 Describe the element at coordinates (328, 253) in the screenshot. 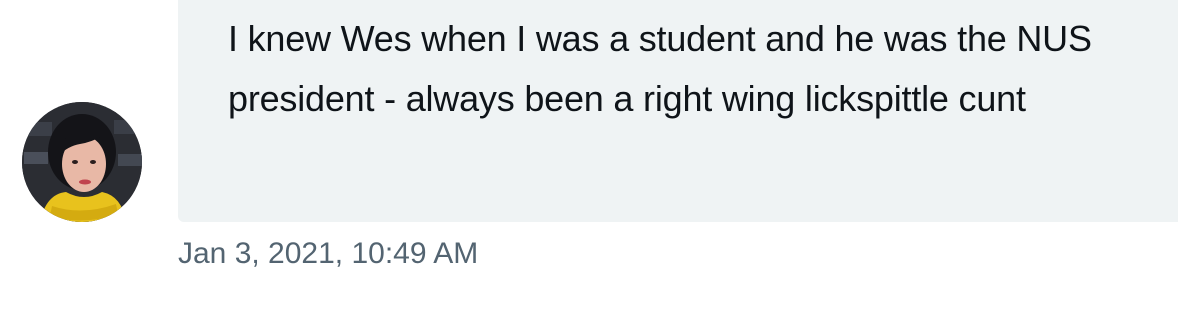

I see `message-timestamp: Jan 3, 2021, 10:49 AM` at that location.